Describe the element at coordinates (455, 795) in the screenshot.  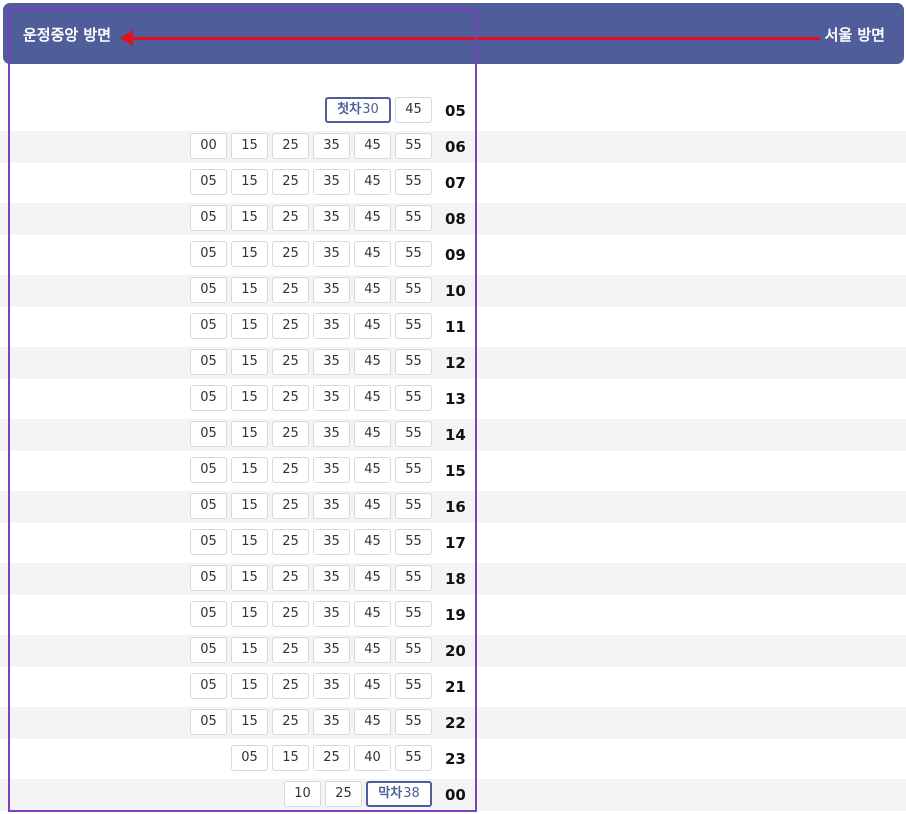
I see `hour-label: 00` at that location.